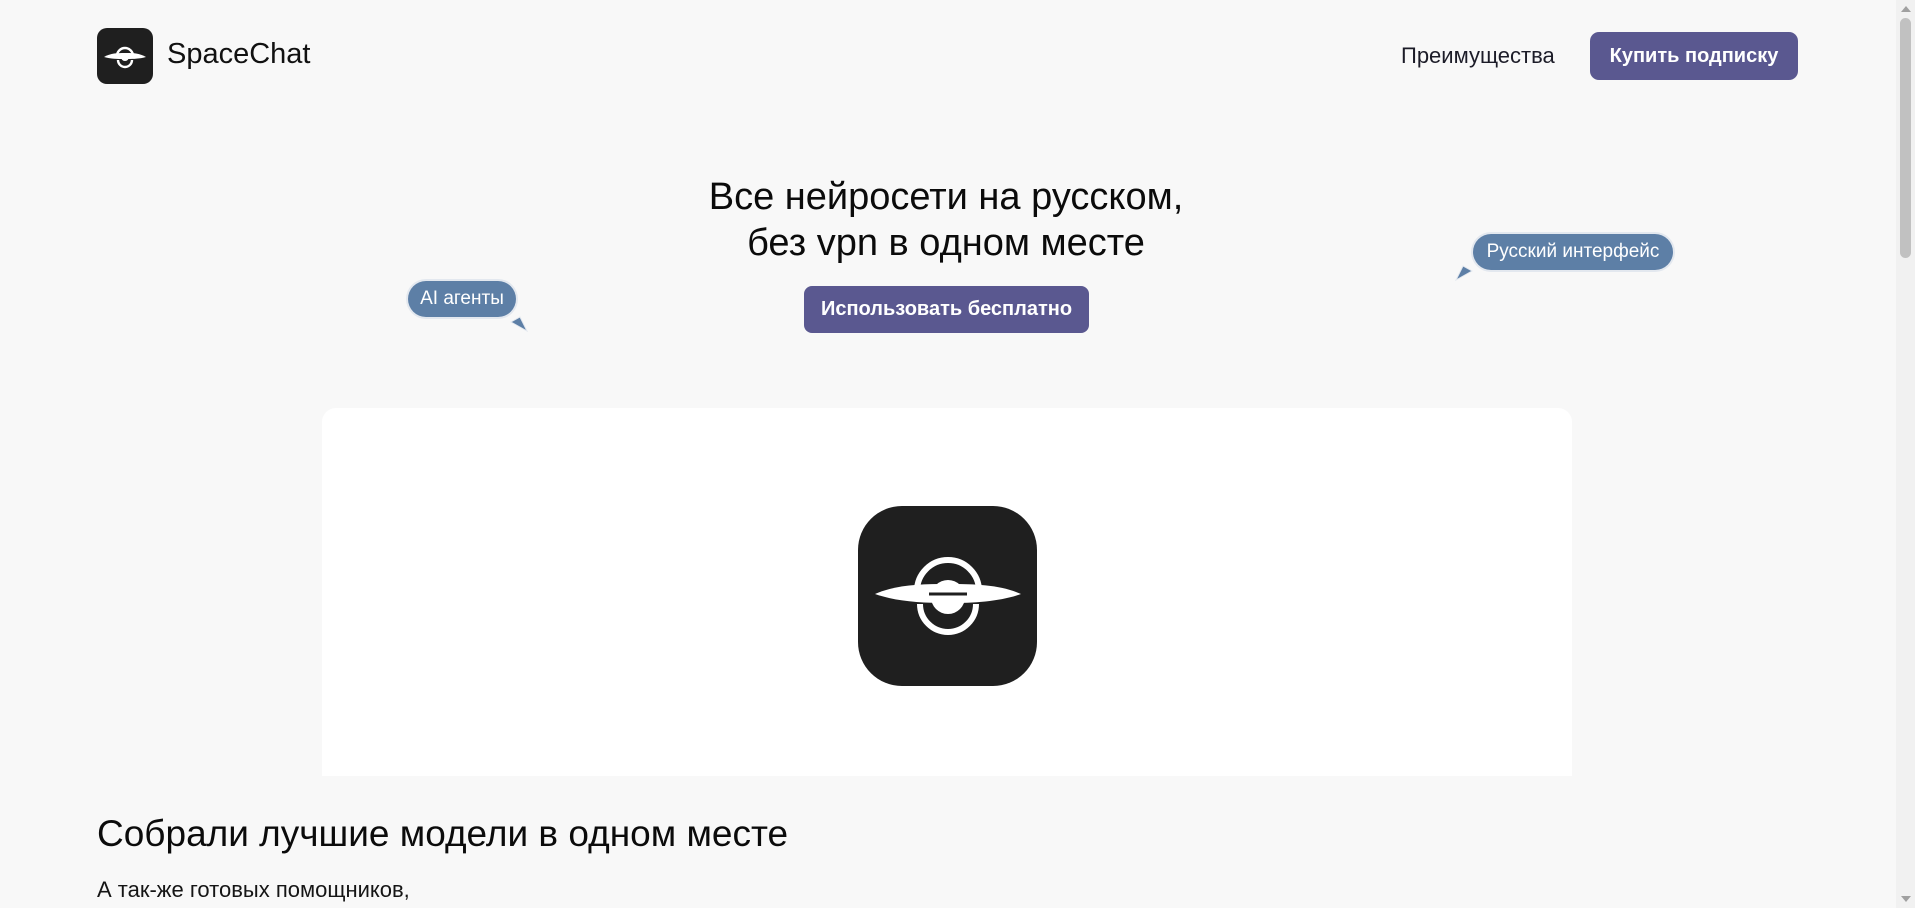 The height and width of the screenshot is (908, 1915). I want to click on scrollbar, so click(1905, 454).